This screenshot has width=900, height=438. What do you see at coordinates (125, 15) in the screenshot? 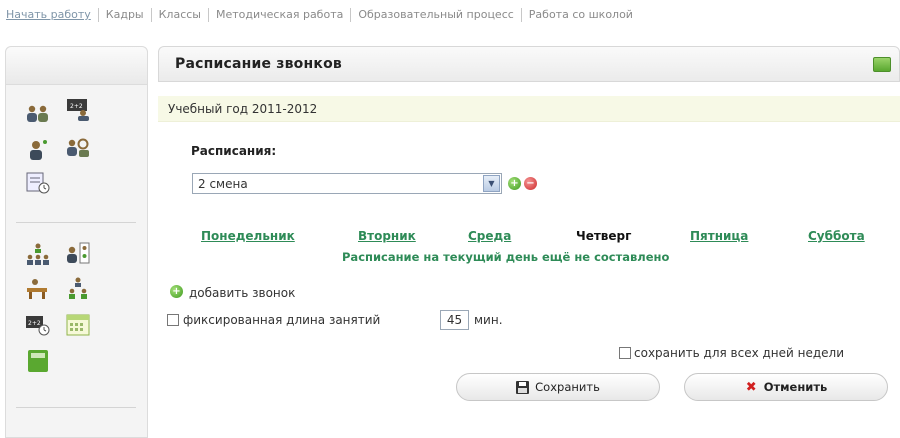
I see `nav-staff: Кадры` at bounding box center [125, 15].